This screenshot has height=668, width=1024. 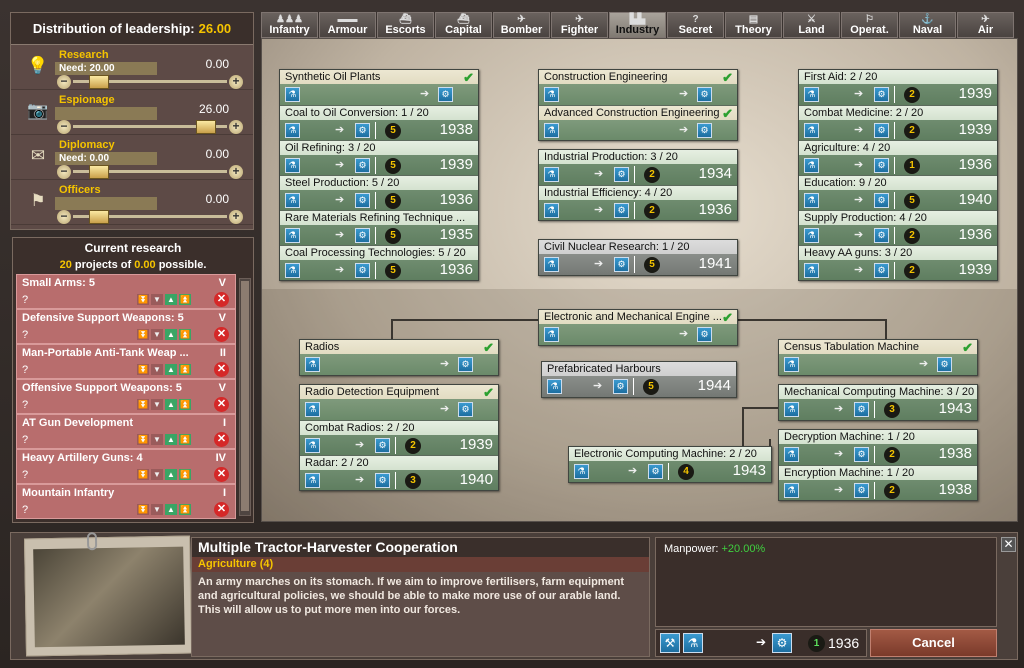 What do you see at coordinates (638, 257) in the screenshot?
I see `tech-row: Civil Nuclear Research: 1 / 20 ⚗ ➔ ⚙ 5 1941` at bounding box center [638, 257].